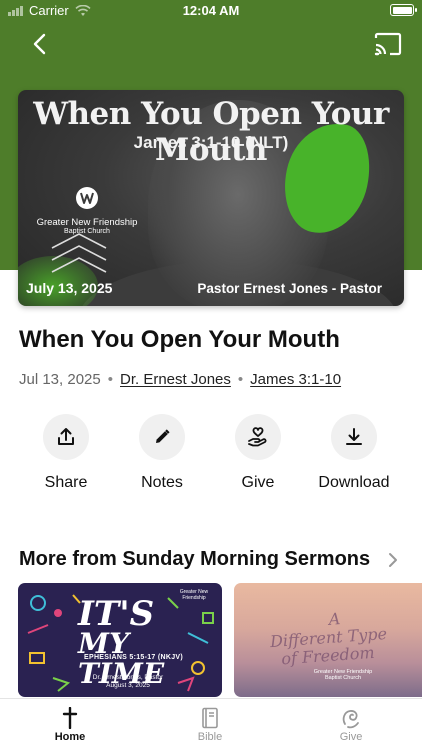 Image resolution: width=422 pixels, height=750 pixels. Describe the element at coordinates (257, 437) in the screenshot. I see `give-hand-heart-icon` at that location.